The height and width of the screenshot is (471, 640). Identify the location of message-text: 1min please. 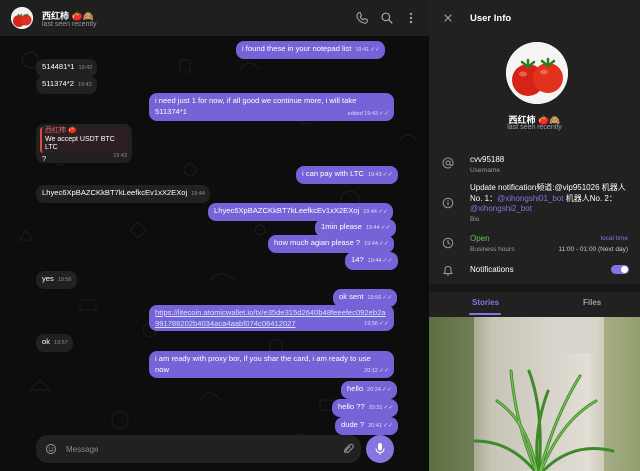
(341, 226).